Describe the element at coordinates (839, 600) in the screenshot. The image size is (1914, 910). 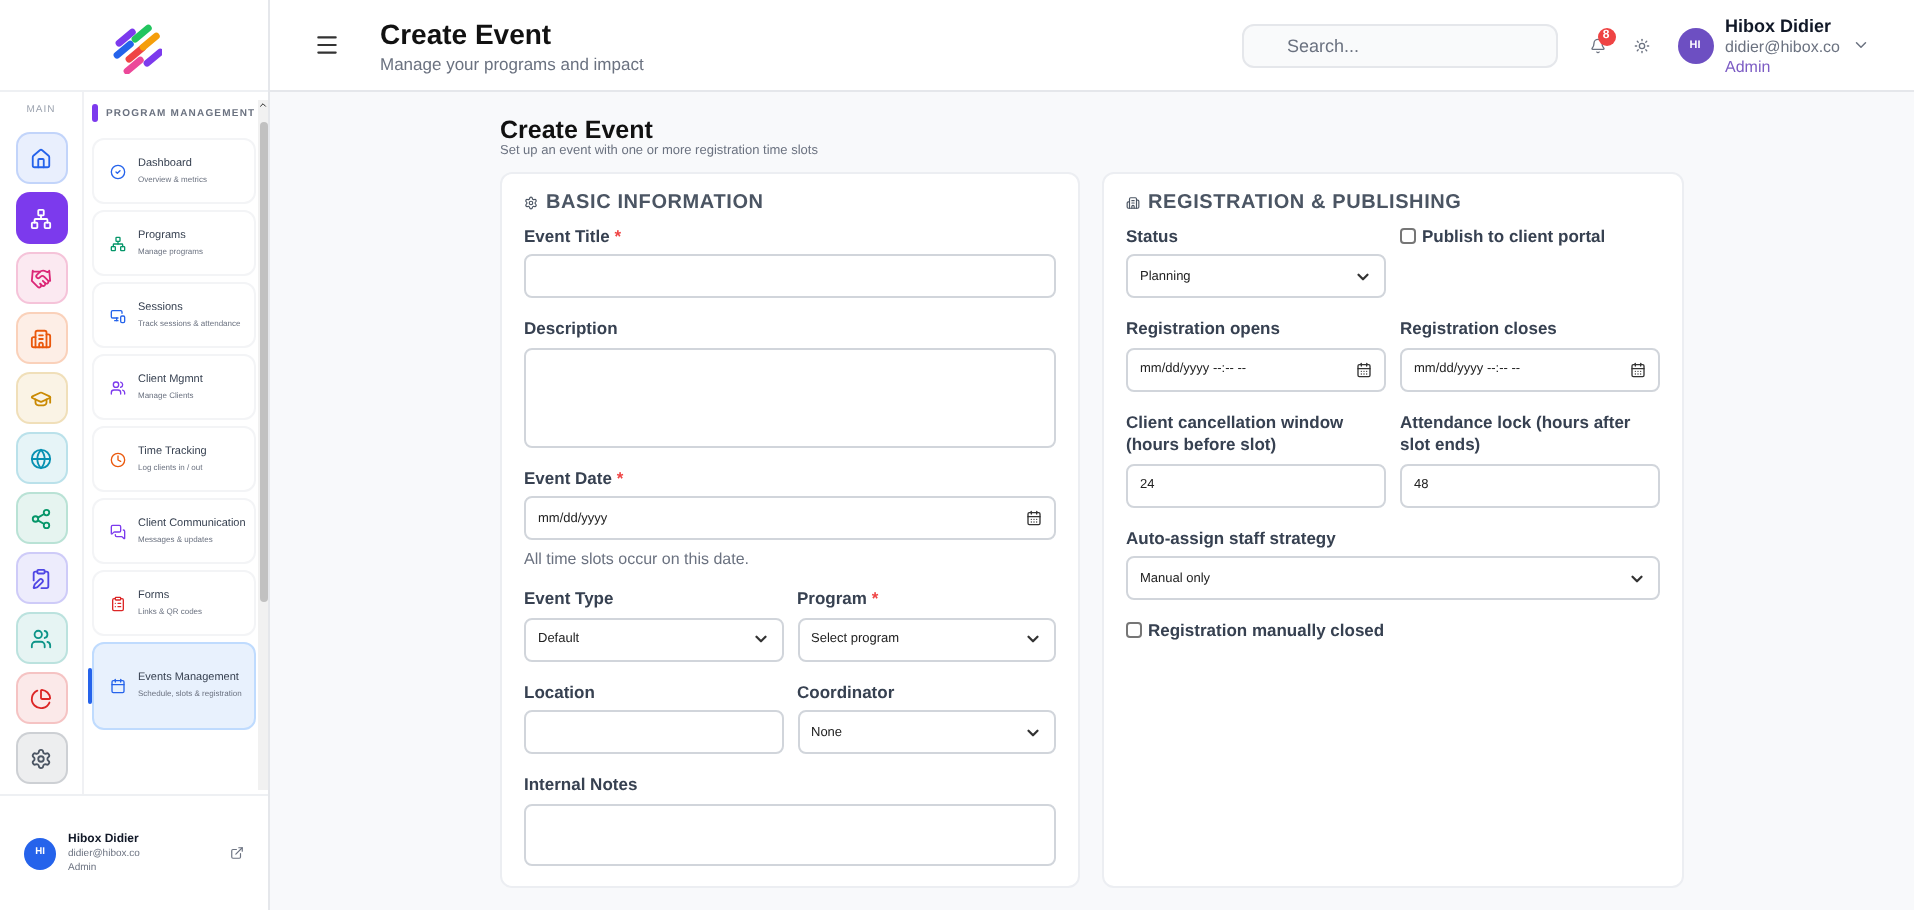
I see `field-label: Program *` at that location.